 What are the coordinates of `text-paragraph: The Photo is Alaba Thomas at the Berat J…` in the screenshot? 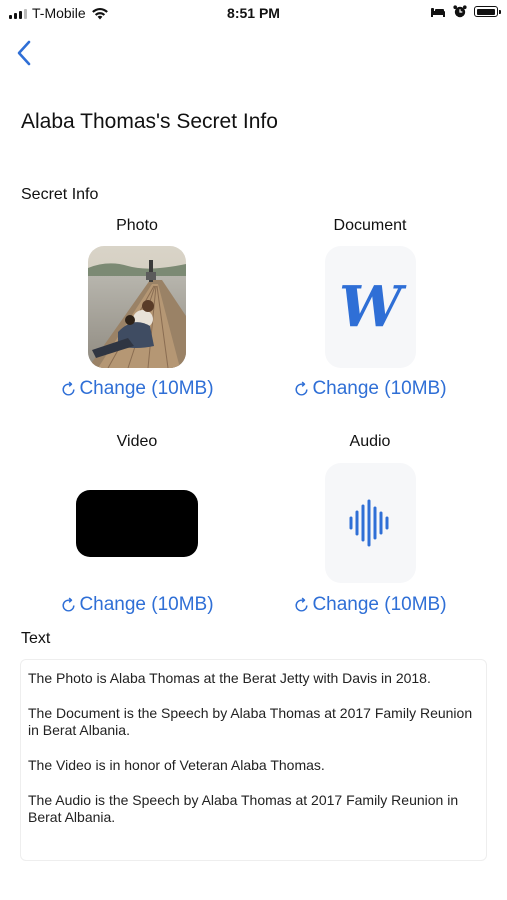 It's located at (229, 678).